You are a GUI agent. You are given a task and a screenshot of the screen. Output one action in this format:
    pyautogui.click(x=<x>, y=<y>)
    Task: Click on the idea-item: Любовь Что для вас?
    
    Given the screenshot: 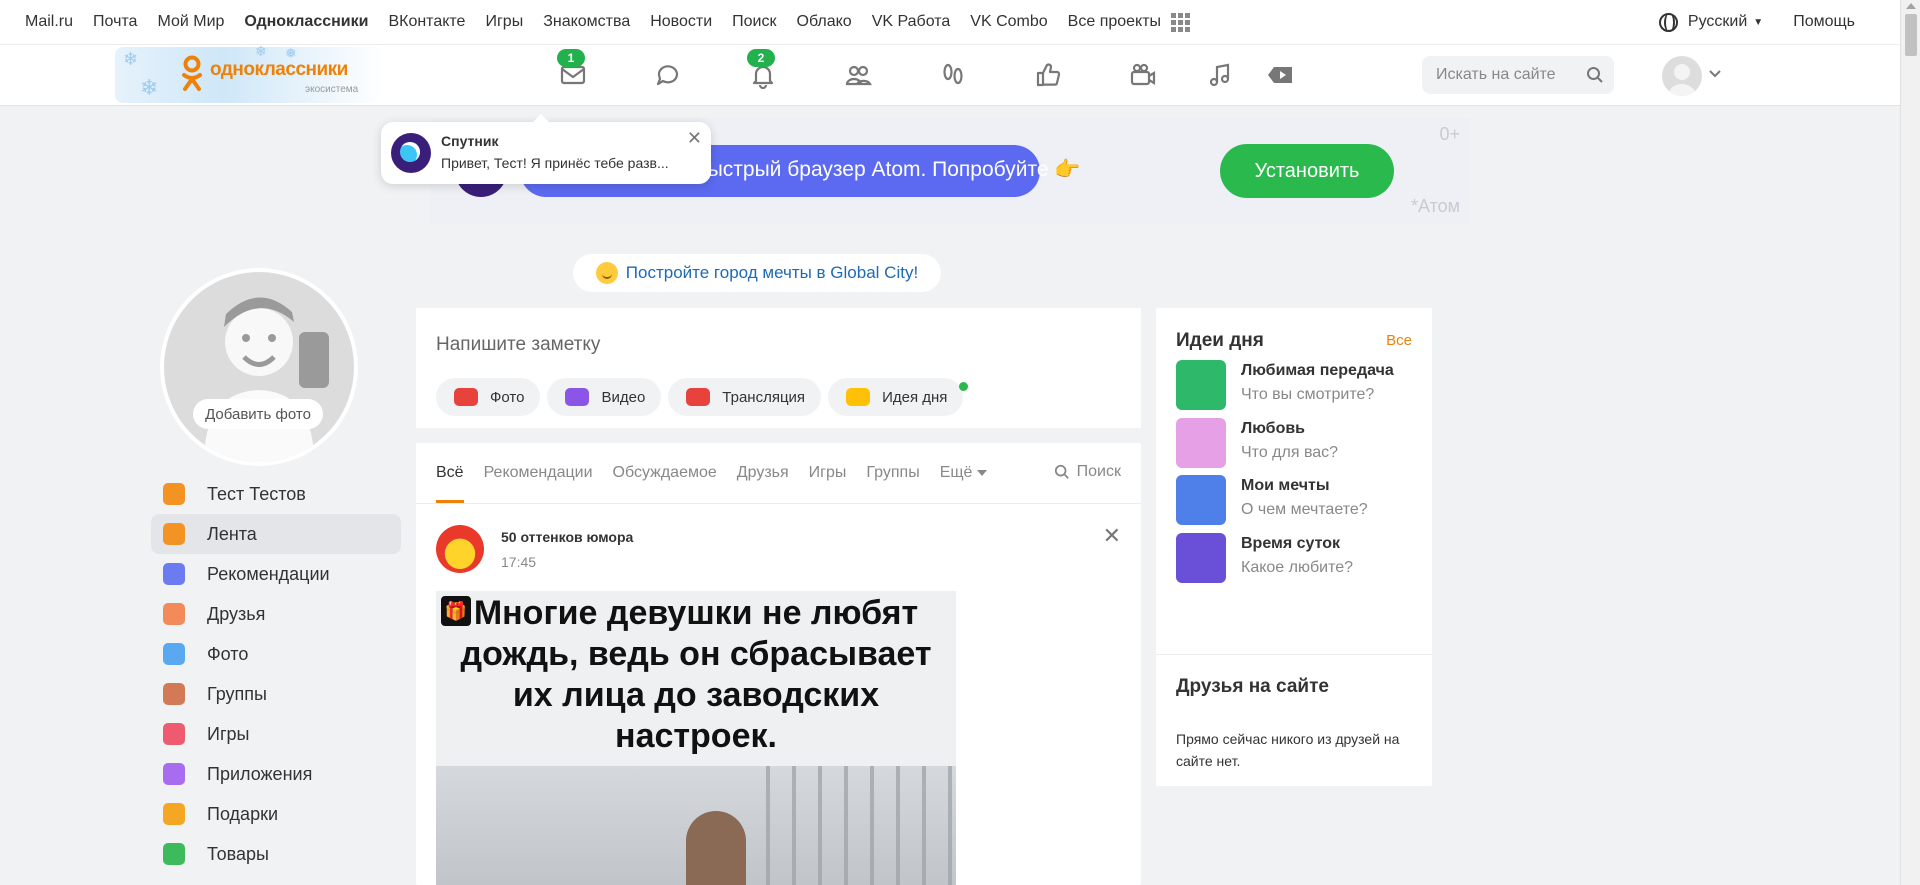 What is the action you would take?
    pyautogui.click(x=1296, y=442)
    